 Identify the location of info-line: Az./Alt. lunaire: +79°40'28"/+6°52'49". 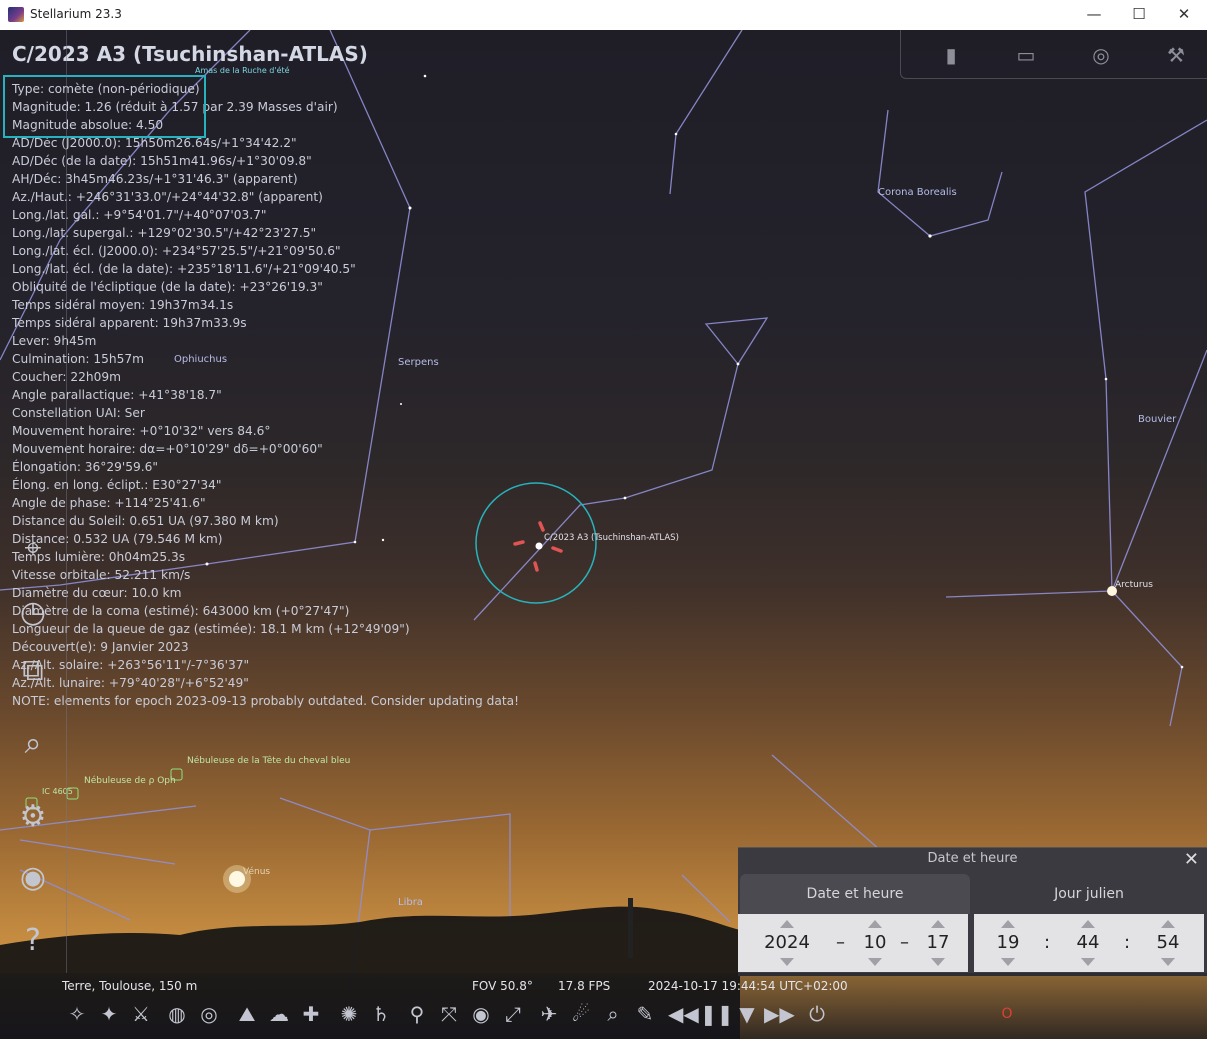
(130, 683).